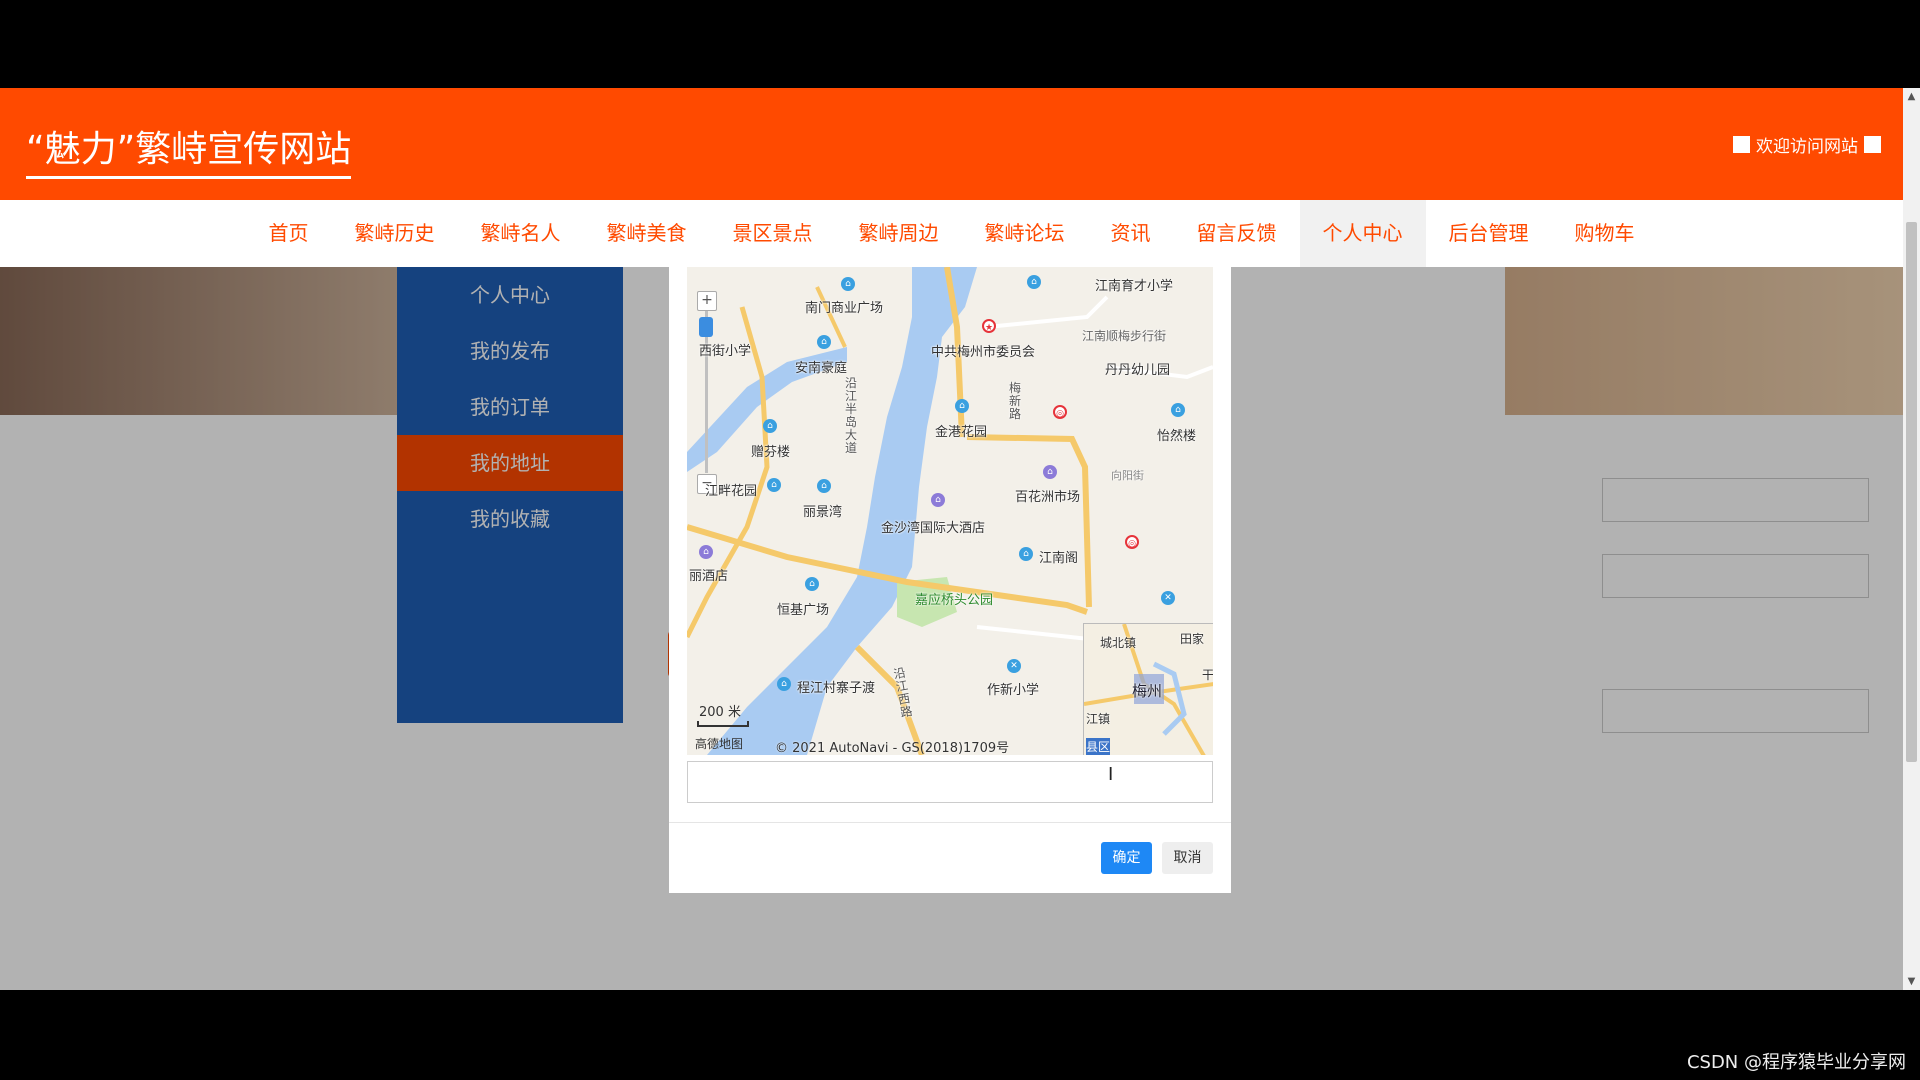 The image size is (1920, 1080). What do you see at coordinates (189, 149) in the screenshot?
I see `site-logo: “魅力”繁峙宣传网站` at bounding box center [189, 149].